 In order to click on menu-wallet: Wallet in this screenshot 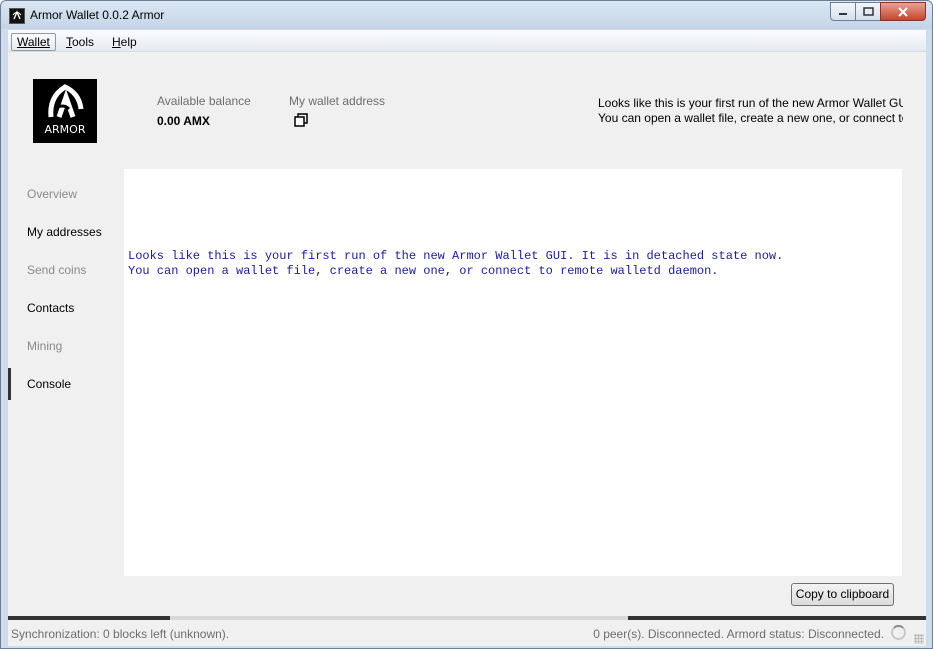, I will do `click(33, 42)`.